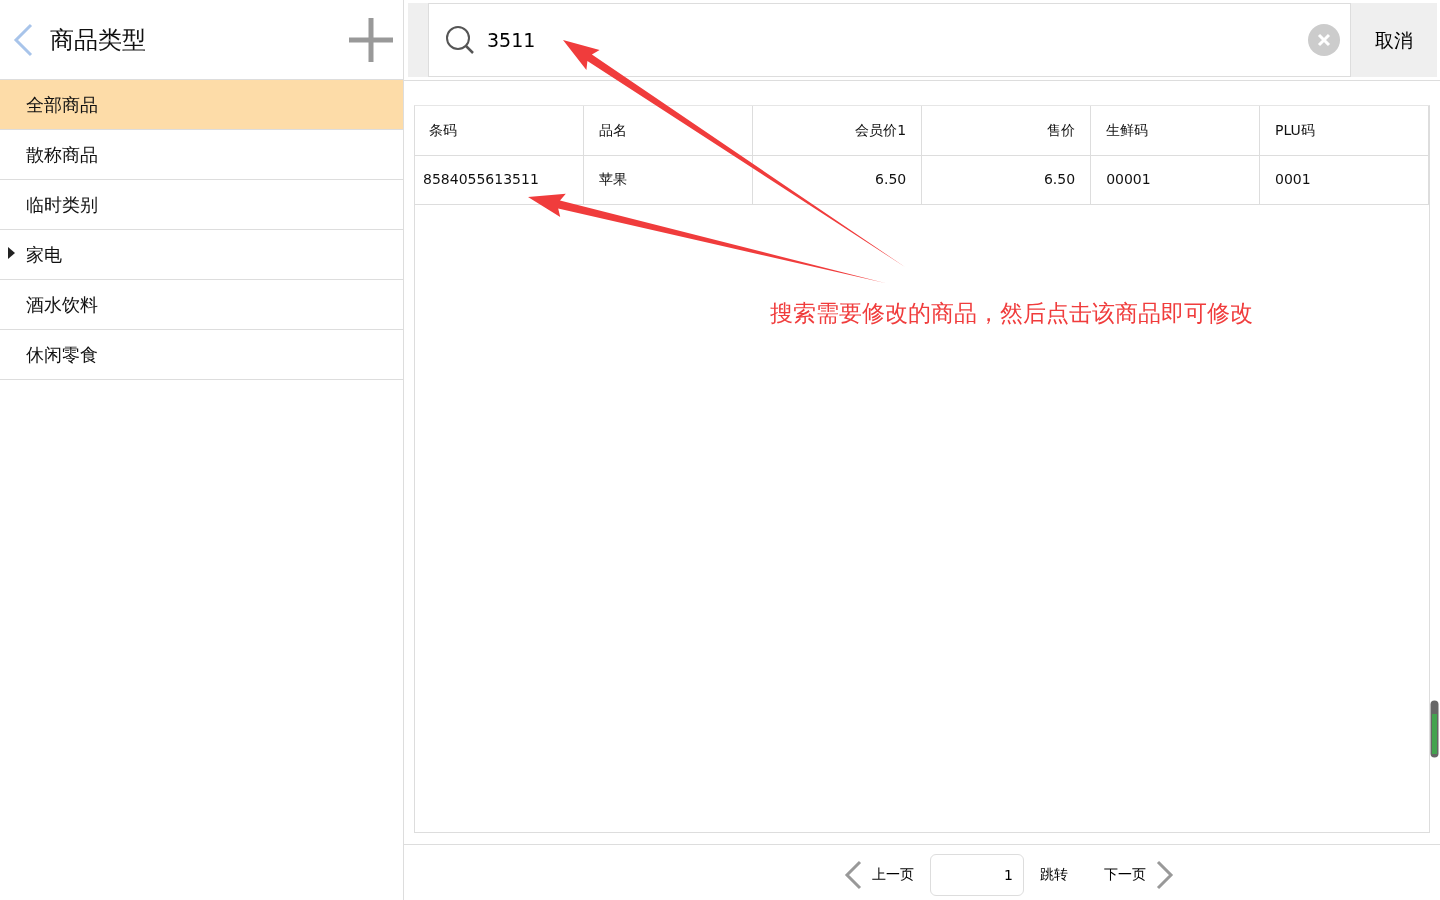 Image resolution: width=1440 pixels, height=900 pixels. Describe the element at coordinates (1006, 179) in the screenshot. I see `table-cell: 6.50` at that location.